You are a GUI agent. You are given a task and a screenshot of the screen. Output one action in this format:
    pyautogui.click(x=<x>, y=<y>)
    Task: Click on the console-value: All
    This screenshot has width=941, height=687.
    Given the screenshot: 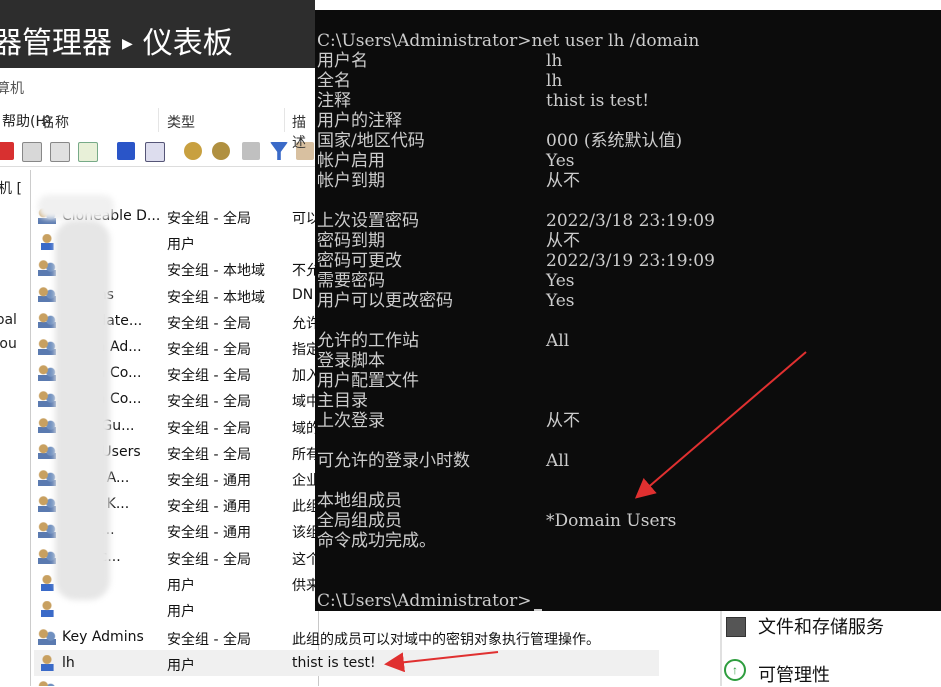 What is the action you would take?
    pyautogui.click(x=558, y=461)
    